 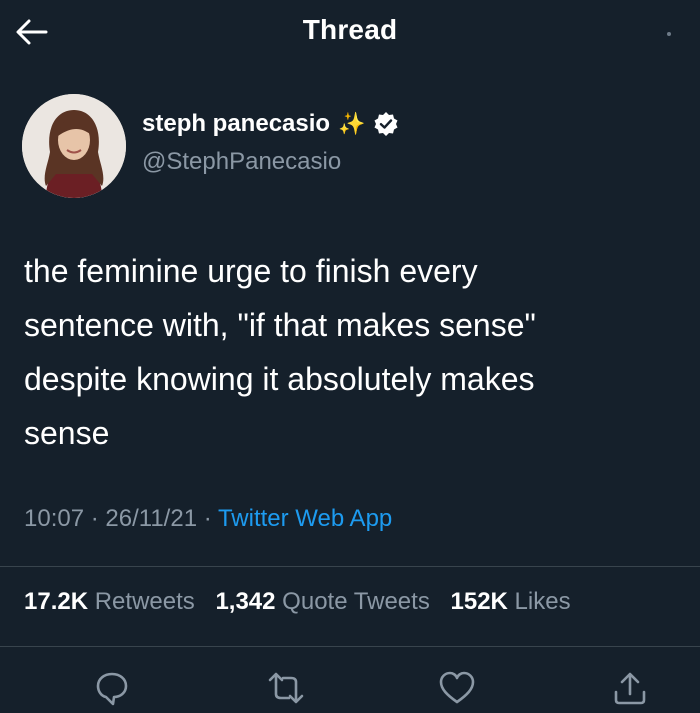 I want to click on user-handle: @StephPanecasio, so click(x=241, y=162).